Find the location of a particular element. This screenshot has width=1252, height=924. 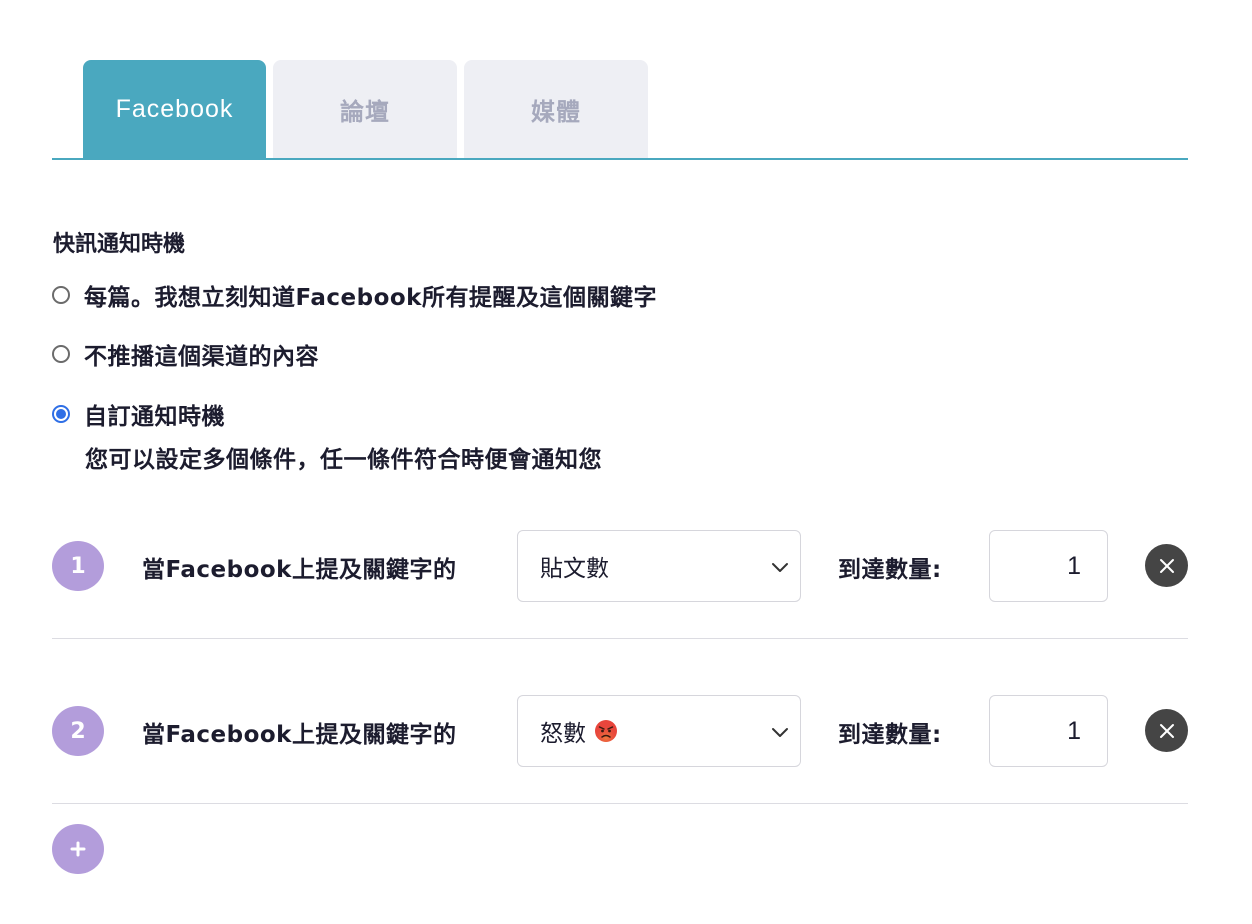

radio-label: 不推播這個渠道的內容 is located at coordinates (201, 357).